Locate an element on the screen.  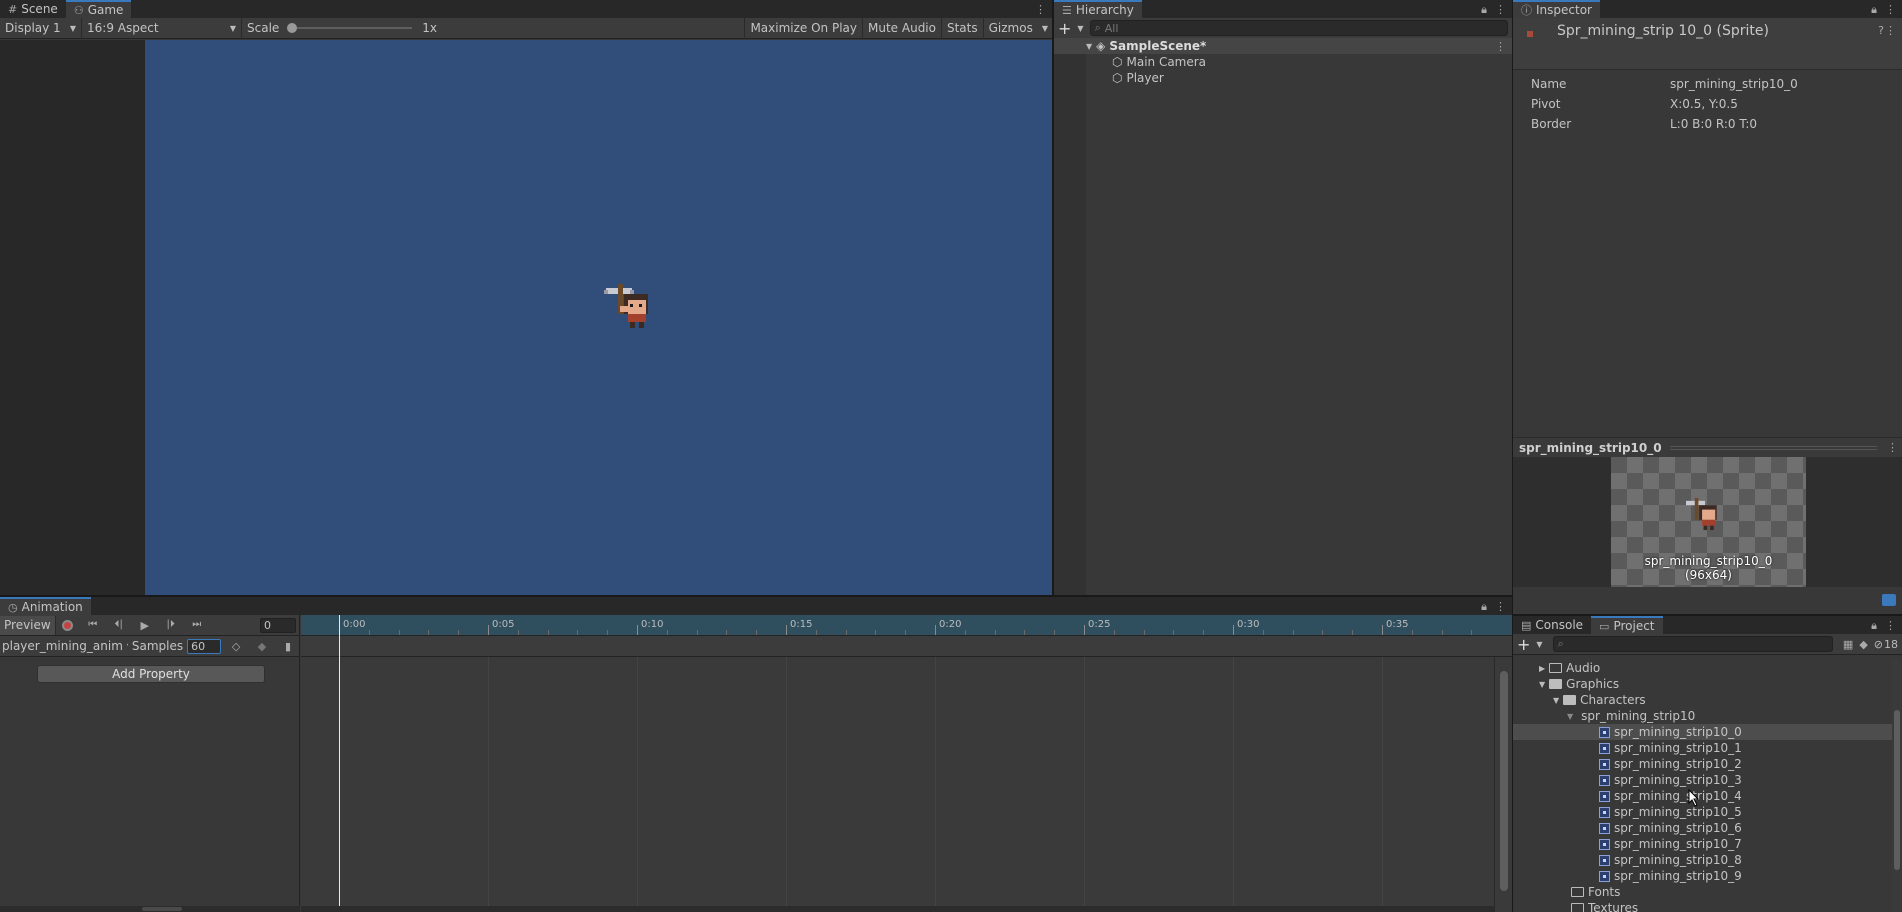
playhead is located at coordinates (339, 763).